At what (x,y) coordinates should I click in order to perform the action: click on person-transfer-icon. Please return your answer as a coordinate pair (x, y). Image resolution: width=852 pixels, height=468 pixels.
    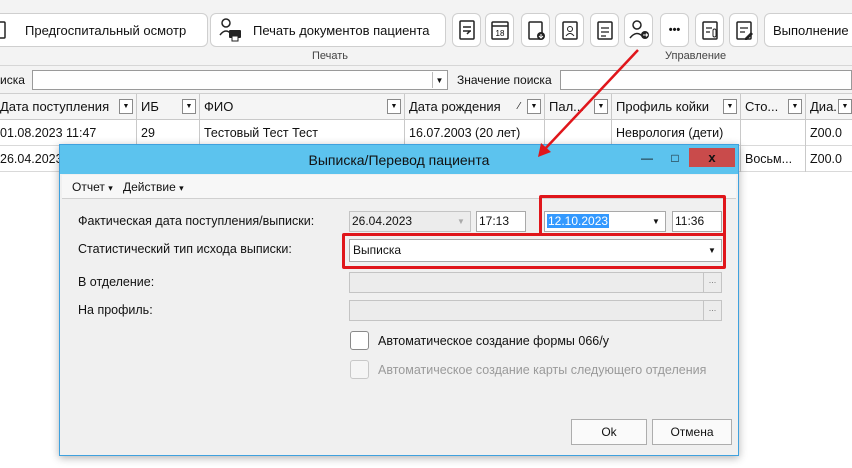
    Looking at the image, I should click on (638, 29).